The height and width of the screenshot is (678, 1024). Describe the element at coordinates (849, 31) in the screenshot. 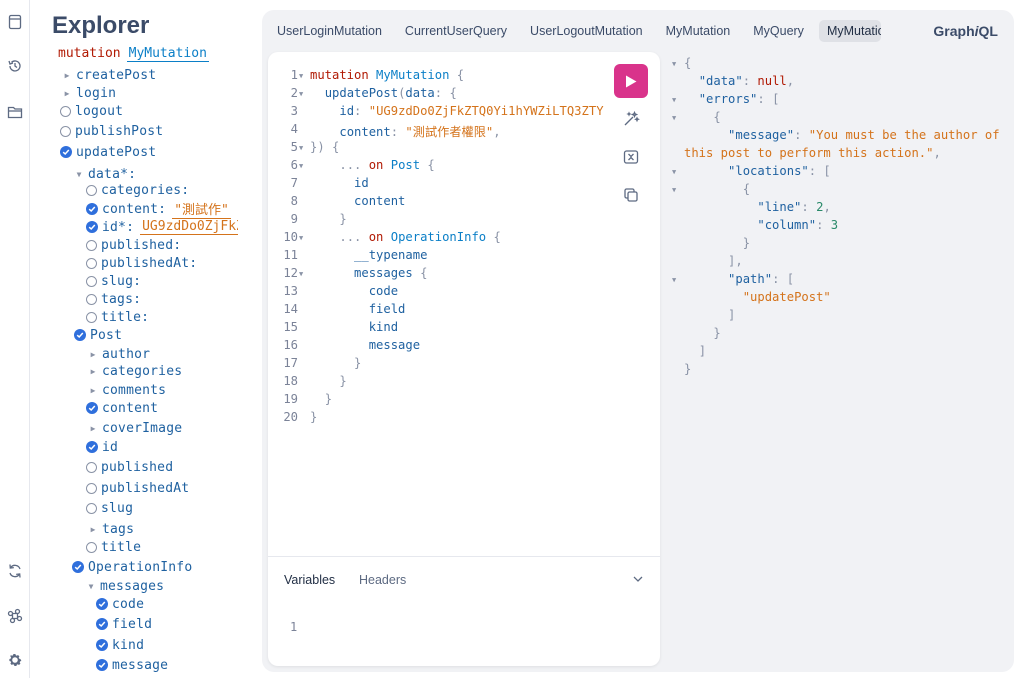

I see `tab-mymutation-active: MyMutation` at that location.